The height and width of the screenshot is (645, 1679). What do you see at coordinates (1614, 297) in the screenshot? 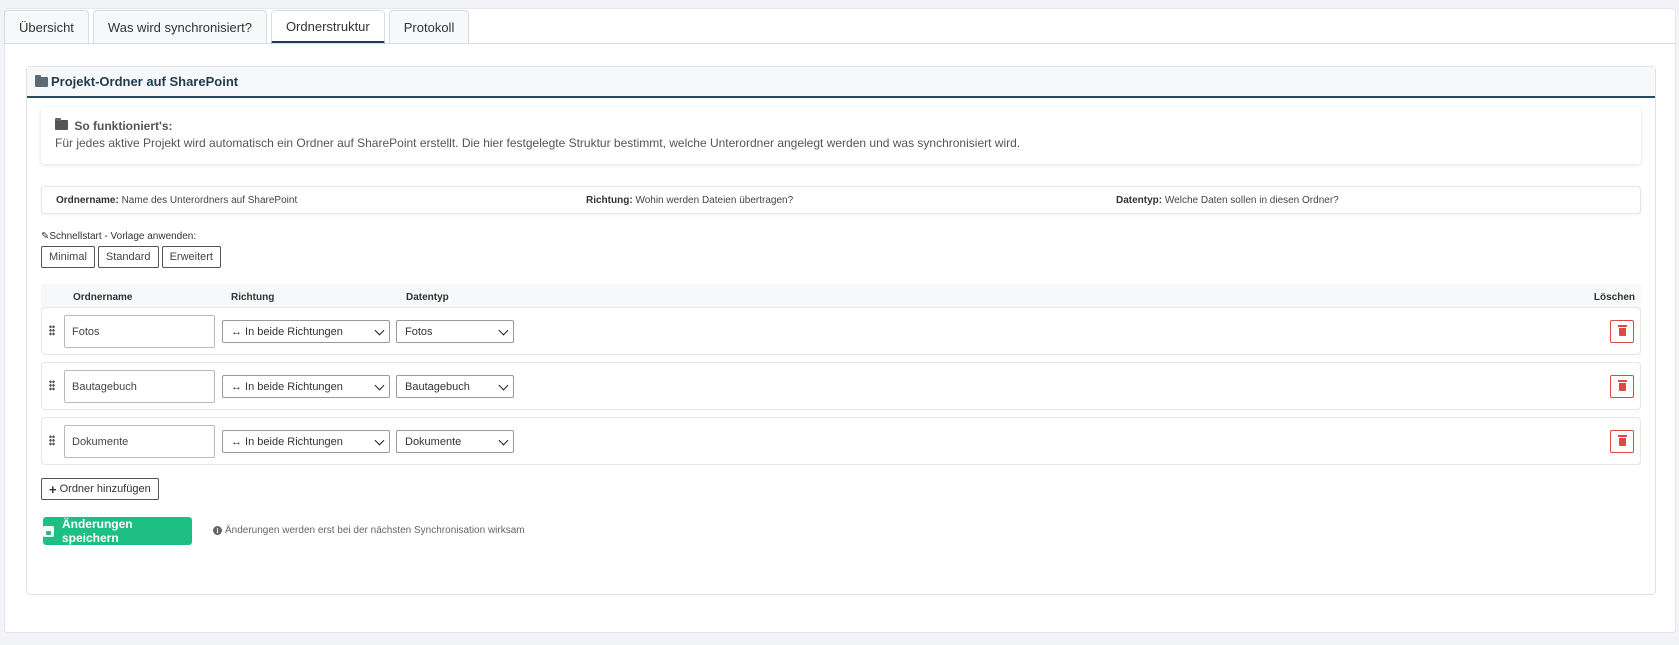
I see `header-delete: Löschen` at bounding box center [1614, 297].